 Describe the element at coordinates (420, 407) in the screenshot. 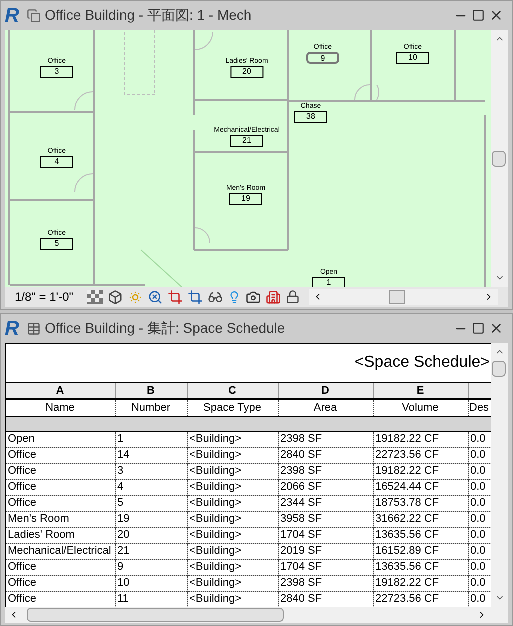

I see `column-header: Volume` at that location.